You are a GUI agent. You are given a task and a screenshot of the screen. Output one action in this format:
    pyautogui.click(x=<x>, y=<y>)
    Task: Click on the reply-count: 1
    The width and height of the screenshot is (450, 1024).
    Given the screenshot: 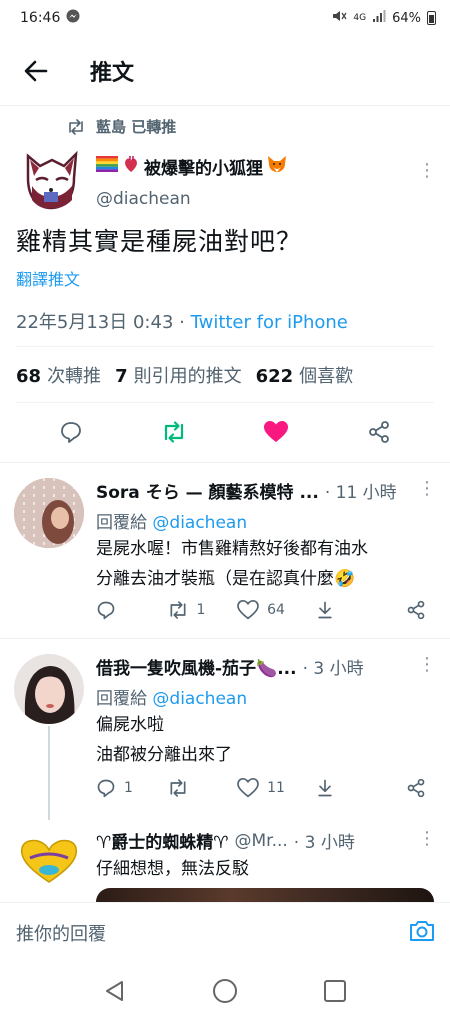 What is the action you would take?
    pyautogui.click(x=128, y=788)
    